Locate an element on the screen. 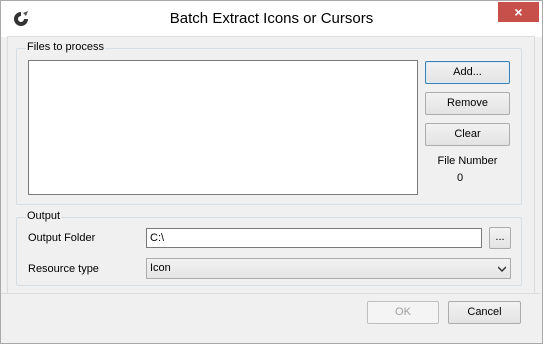 Image resolution: width=543 pixels, height=344 pixels. output-folder-label: Output Folder is located at coordinates (62, 238).